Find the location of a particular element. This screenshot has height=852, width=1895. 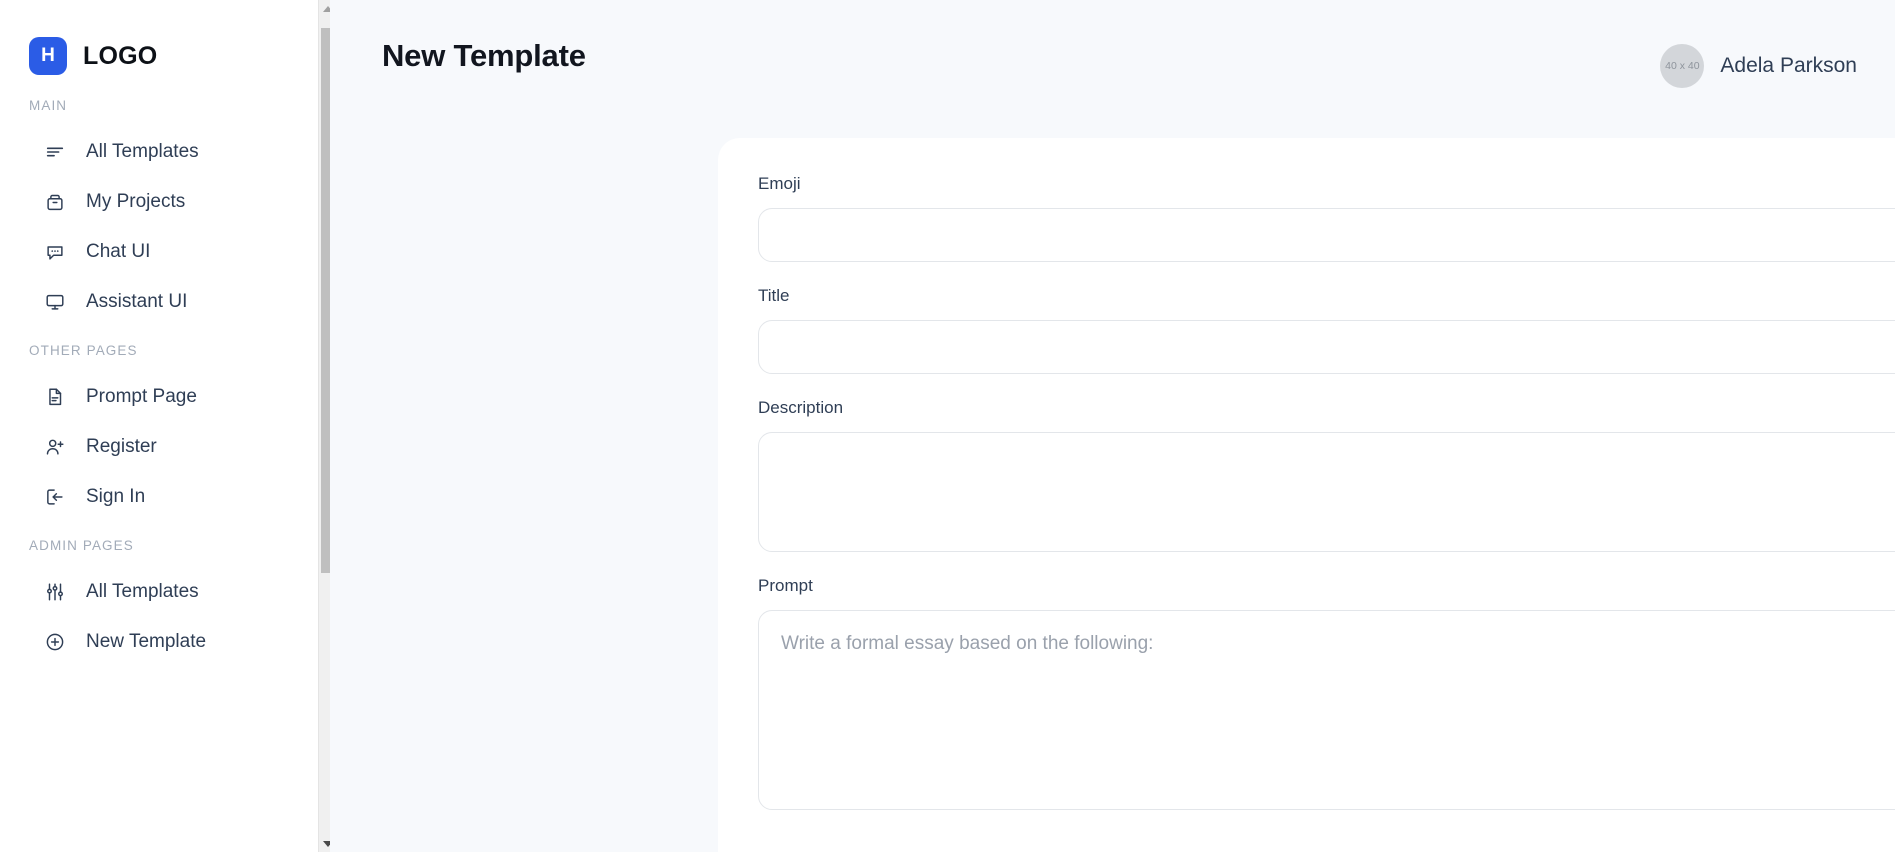

login-arrow-icon is located at coordinates (55, 497).